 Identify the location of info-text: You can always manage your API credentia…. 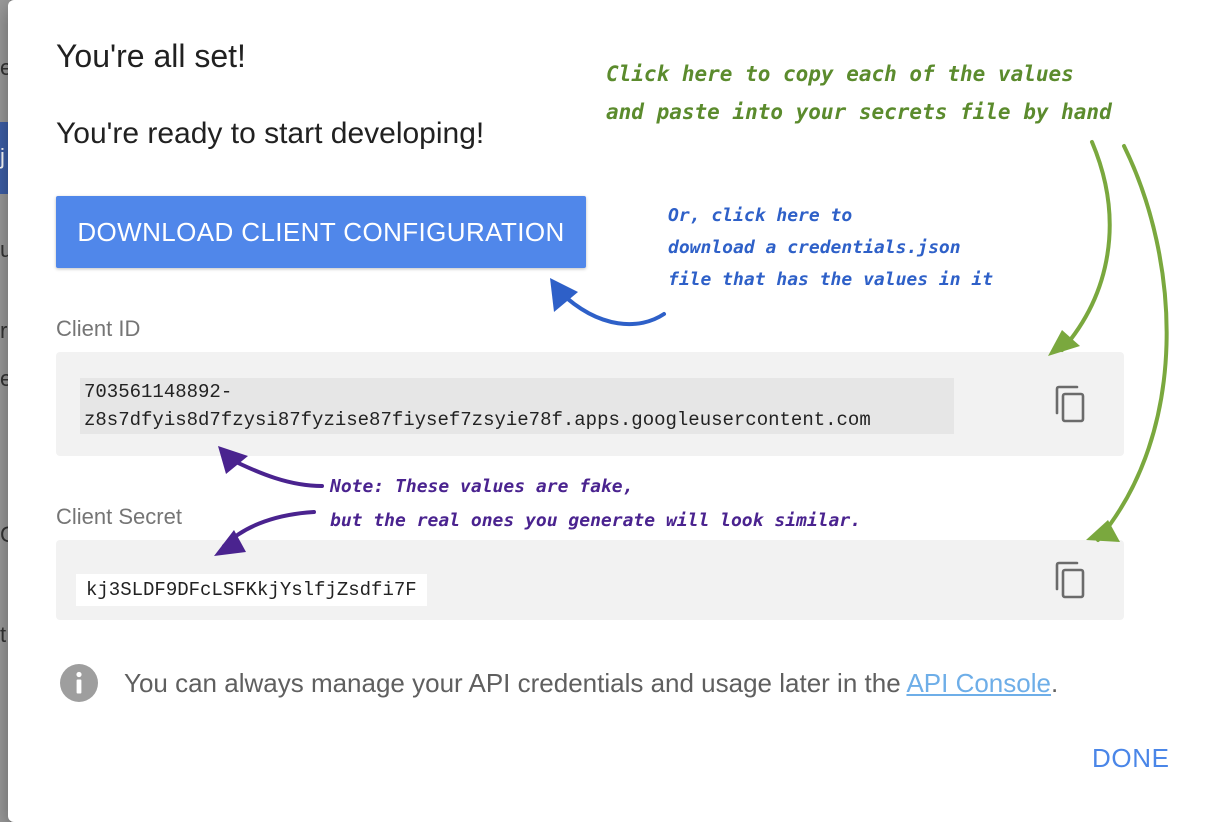
(591, 683).